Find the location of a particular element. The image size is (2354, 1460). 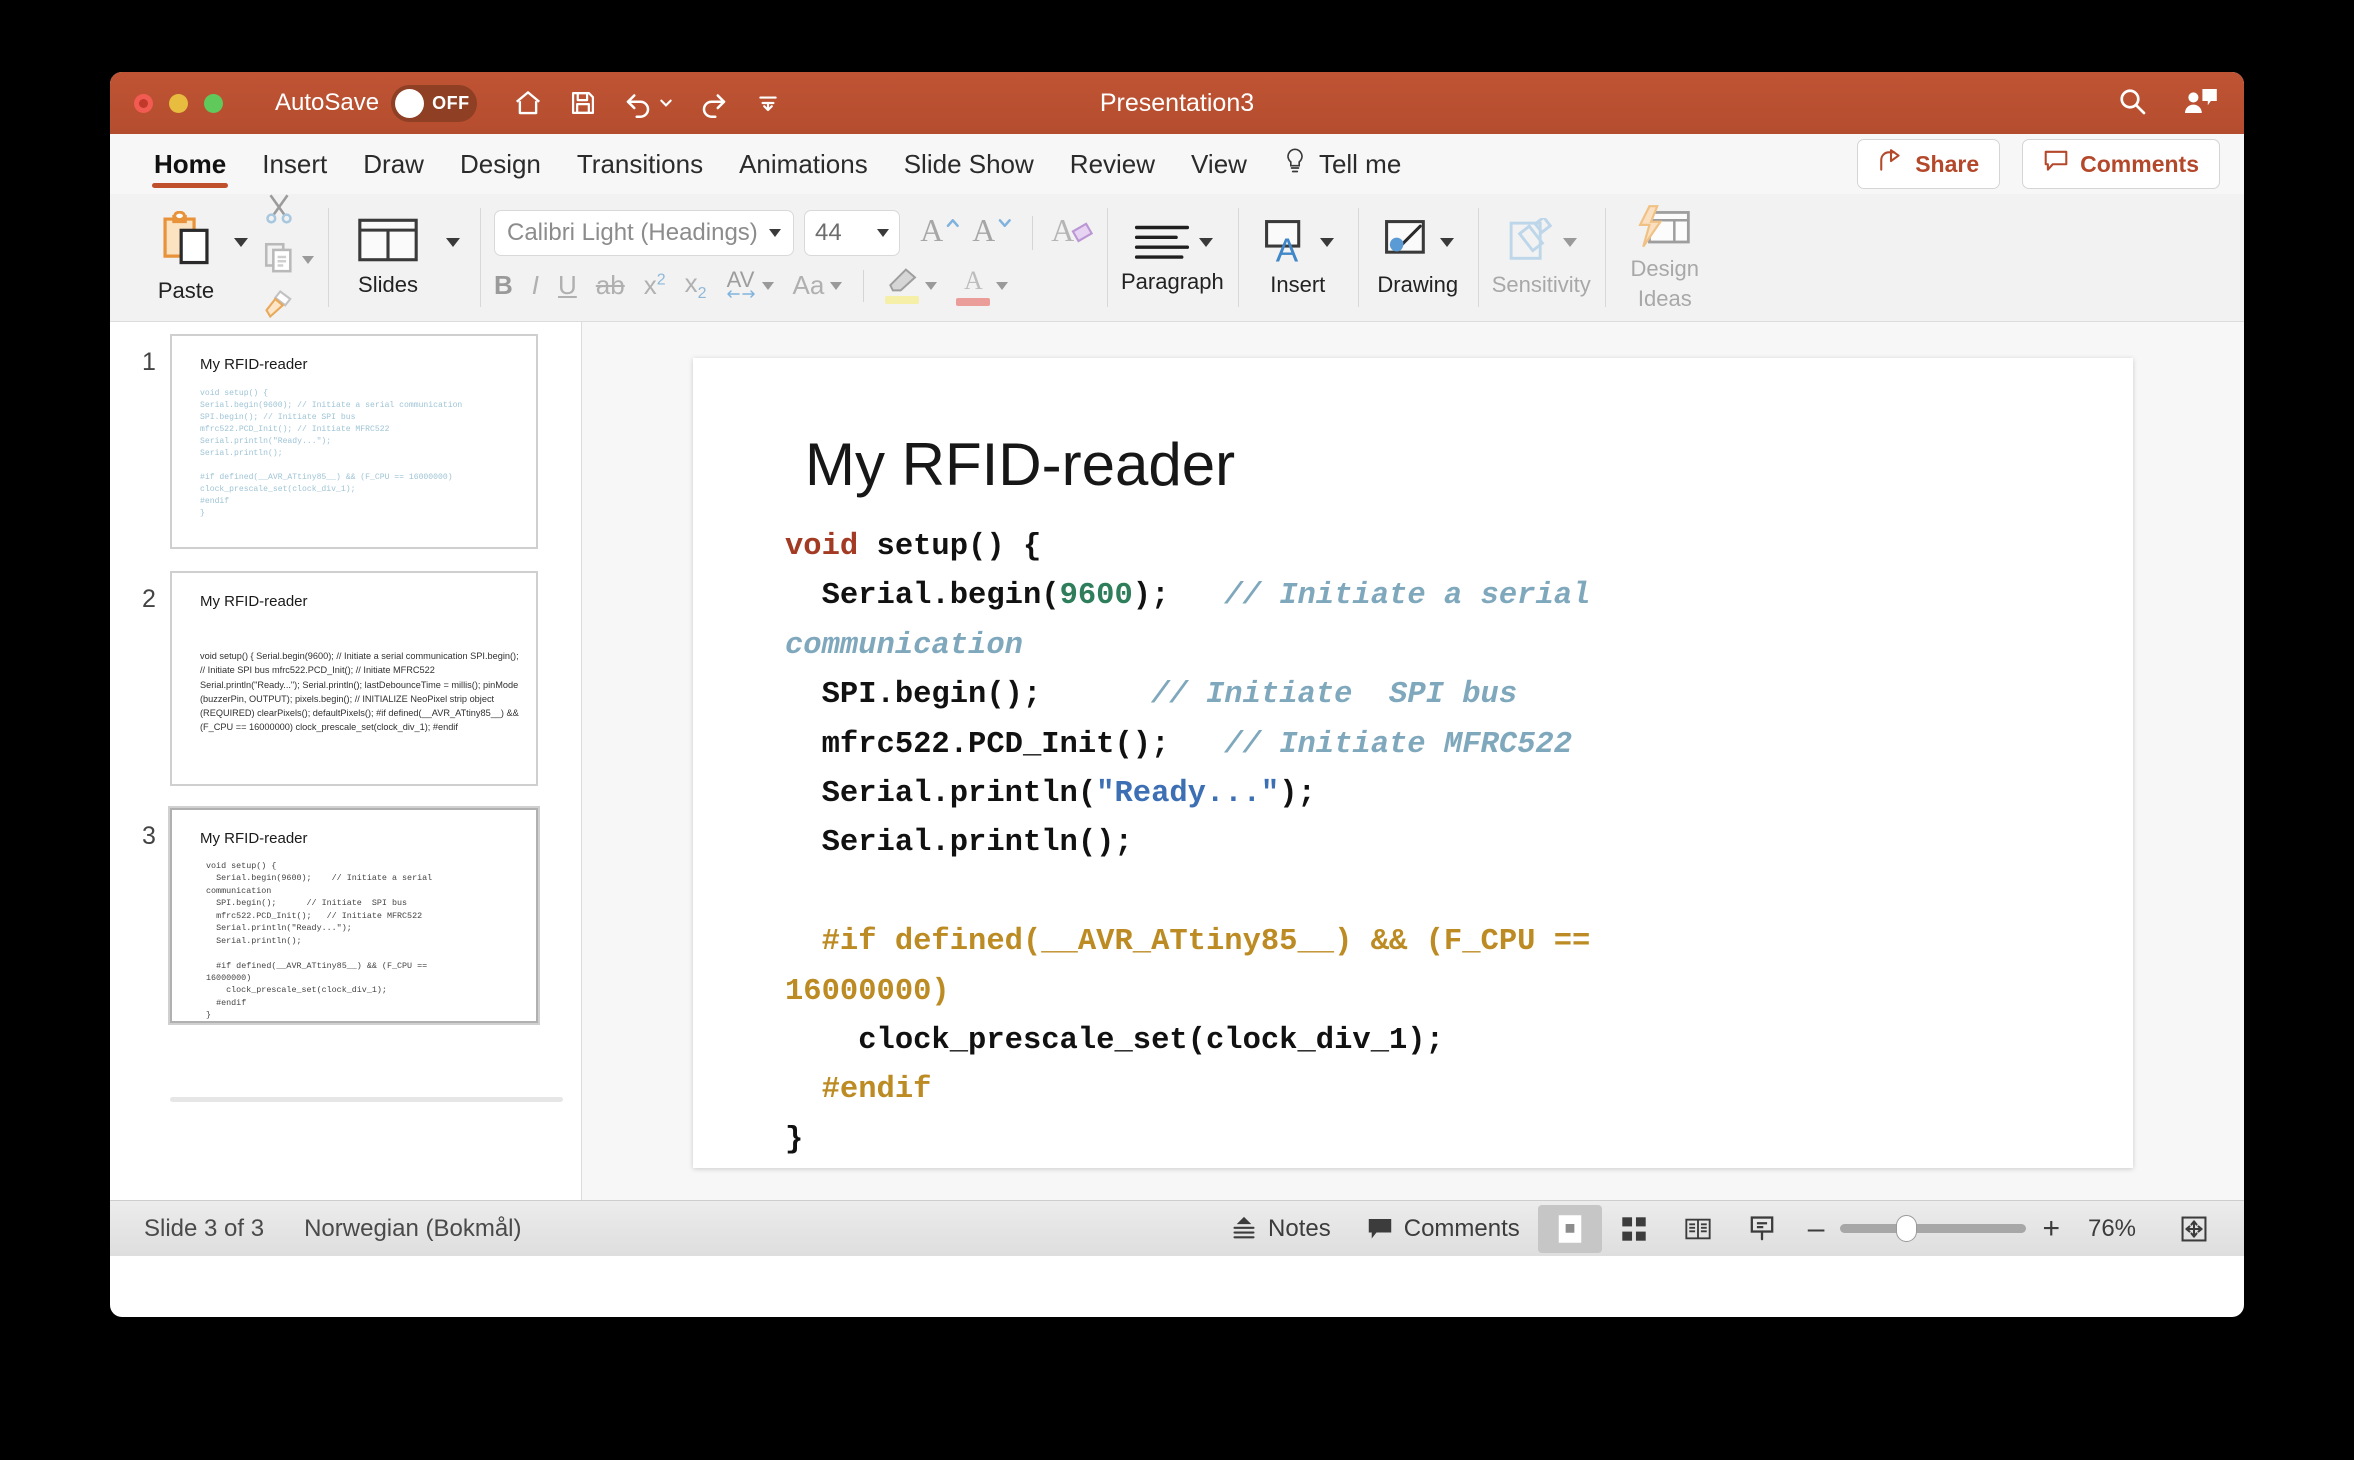

customize-toolbar-icon is located at coordinates (768, 103).